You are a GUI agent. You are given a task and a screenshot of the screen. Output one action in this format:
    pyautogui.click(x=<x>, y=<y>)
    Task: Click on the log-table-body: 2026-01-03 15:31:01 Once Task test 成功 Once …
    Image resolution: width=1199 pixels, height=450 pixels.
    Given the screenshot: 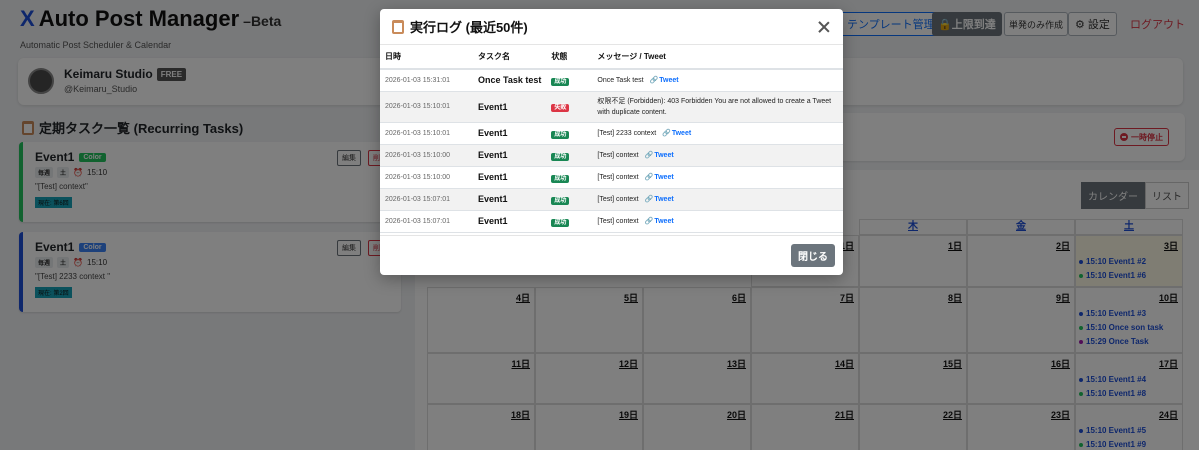 What is the action you would take?
    pyautogui.click(x=611, y=151)
    